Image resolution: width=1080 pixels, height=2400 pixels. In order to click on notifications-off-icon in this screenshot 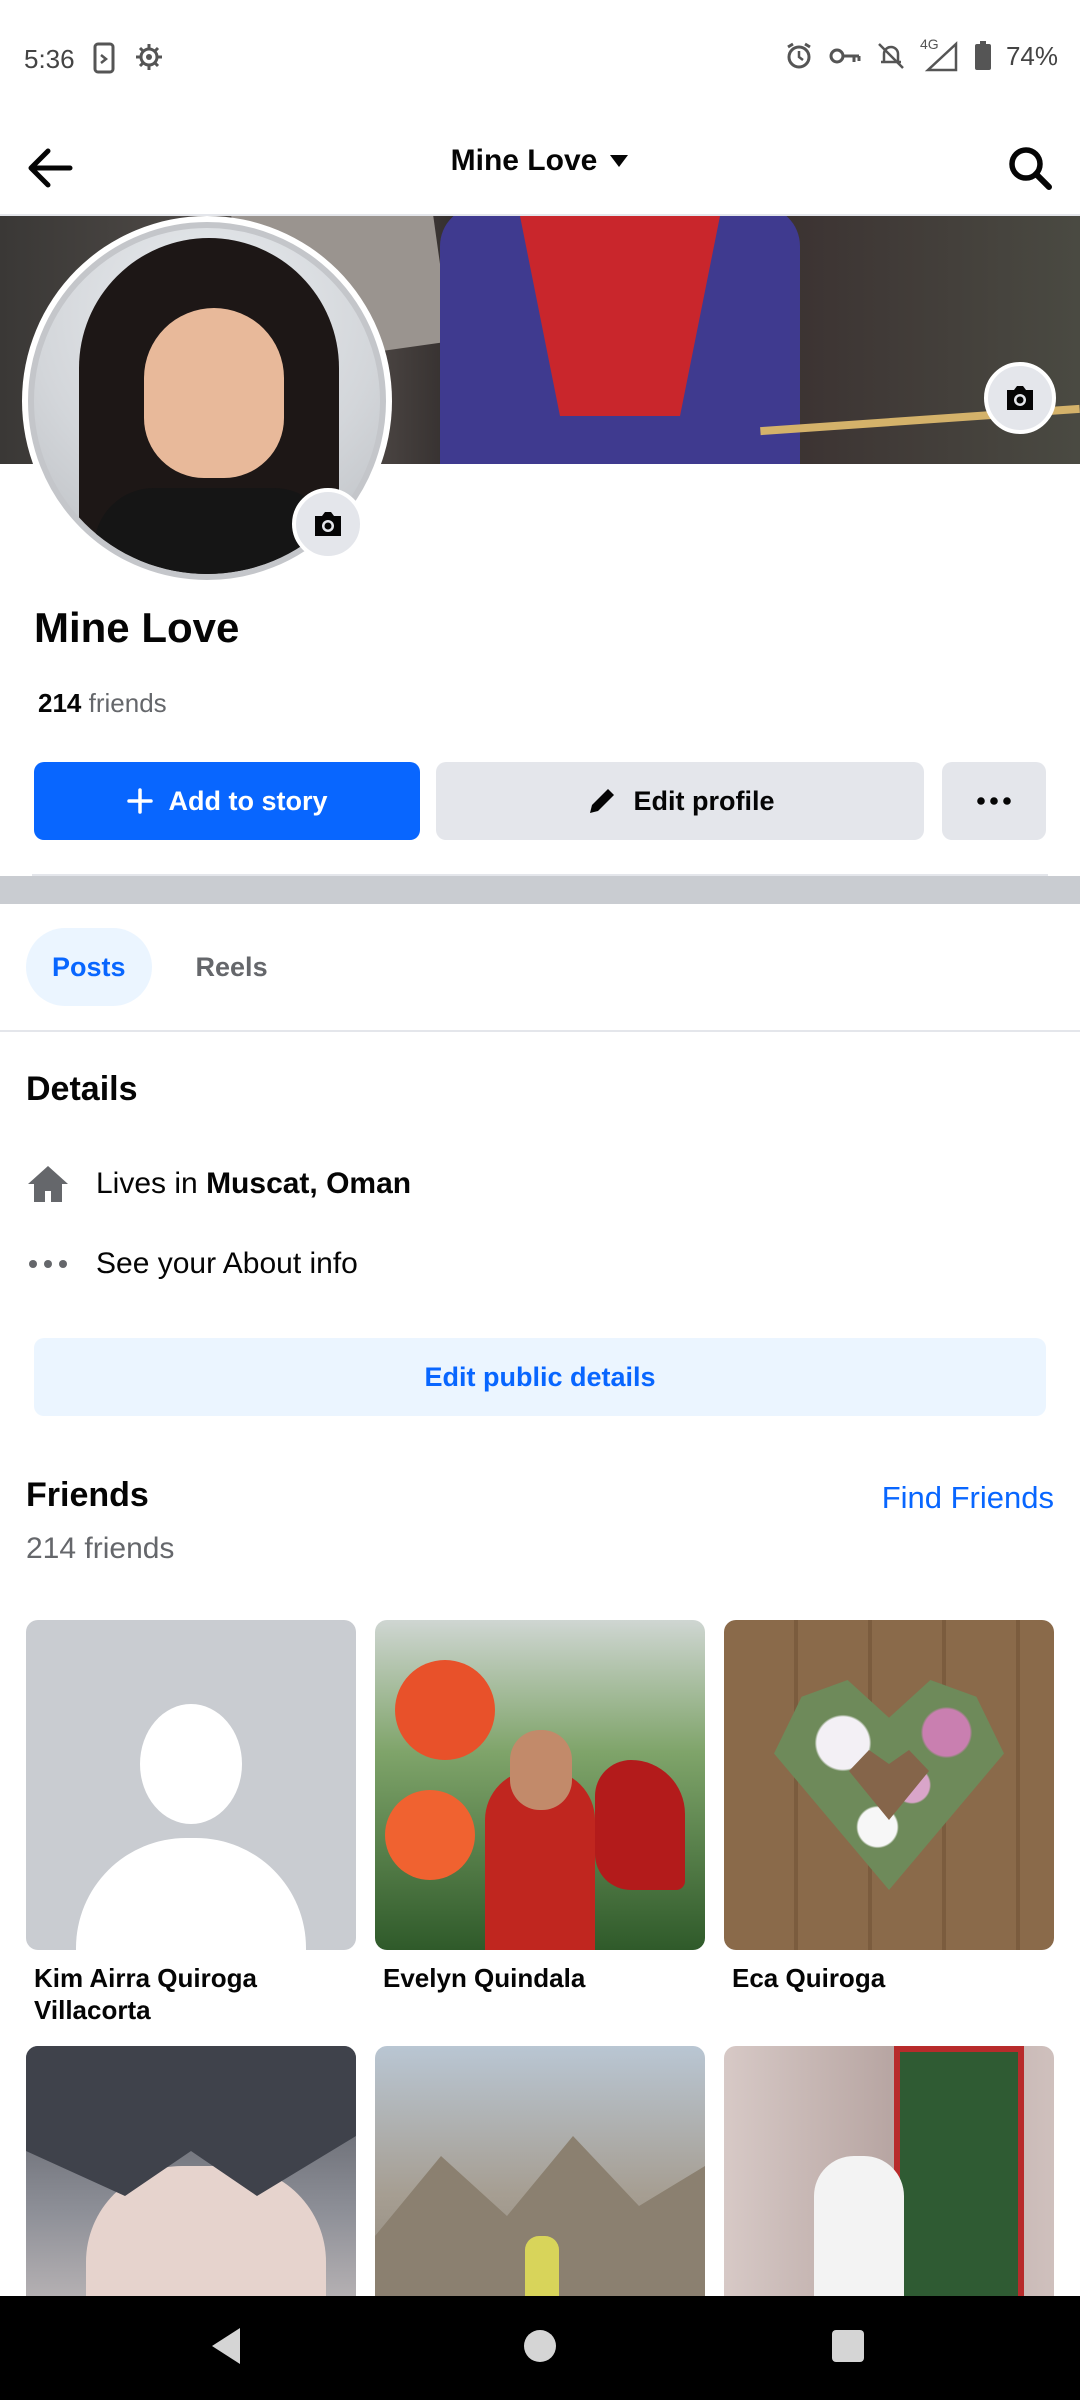, I will do `click(891, 56)`.